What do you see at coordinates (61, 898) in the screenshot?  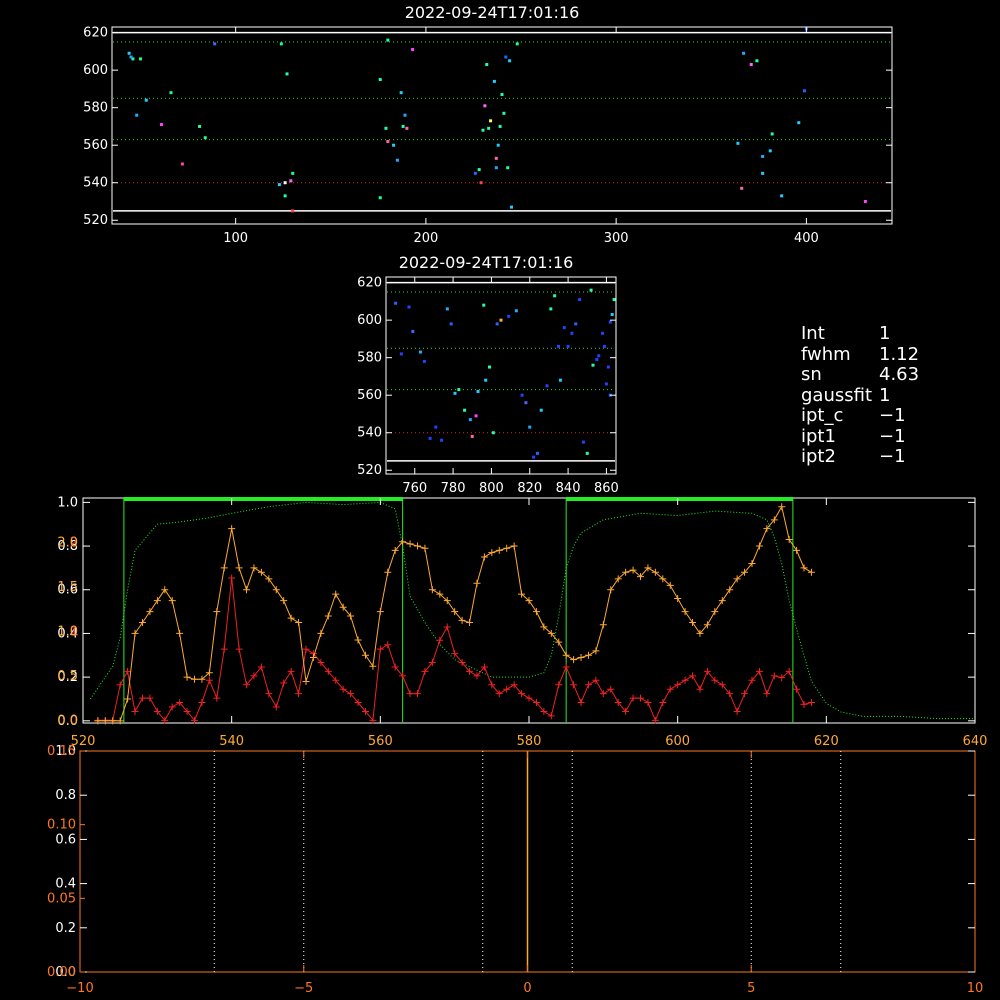 I see `y-tick-label-red: 0.05` at bounding box center [61, 898].